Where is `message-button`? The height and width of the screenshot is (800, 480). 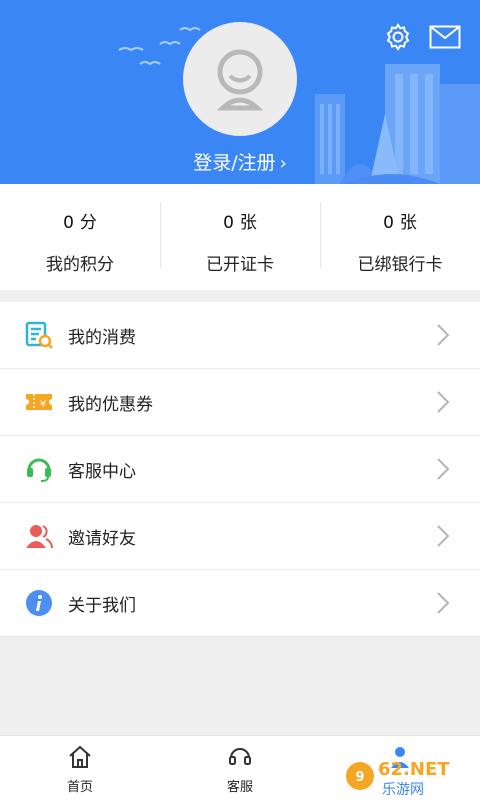 message-button is located at coordinates (445, 37).